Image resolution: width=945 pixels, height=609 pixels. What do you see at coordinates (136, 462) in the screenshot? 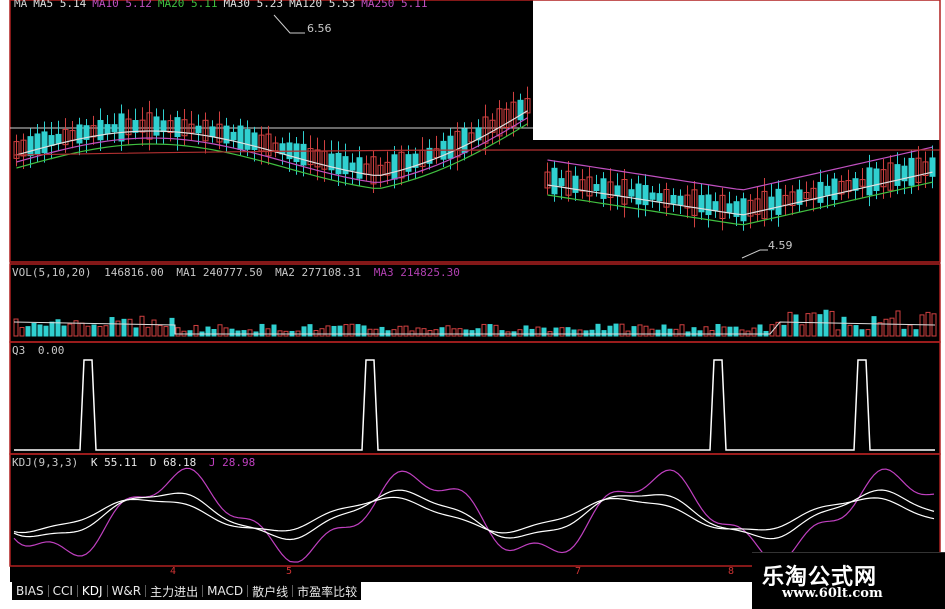
I see `kdj-legend: KDJ(9,3,3) K 55.11 D 68.18 J 28.98` at bounding box center [136, 462].